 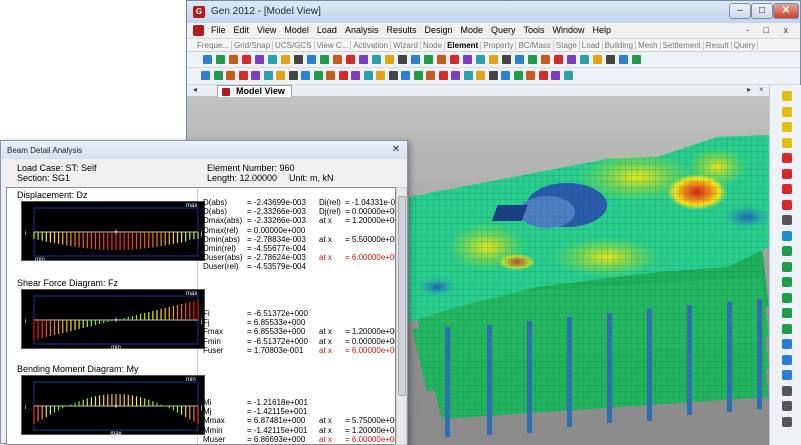 I want to click on tab-left-icon: ◂, so click(x=195, y=89).